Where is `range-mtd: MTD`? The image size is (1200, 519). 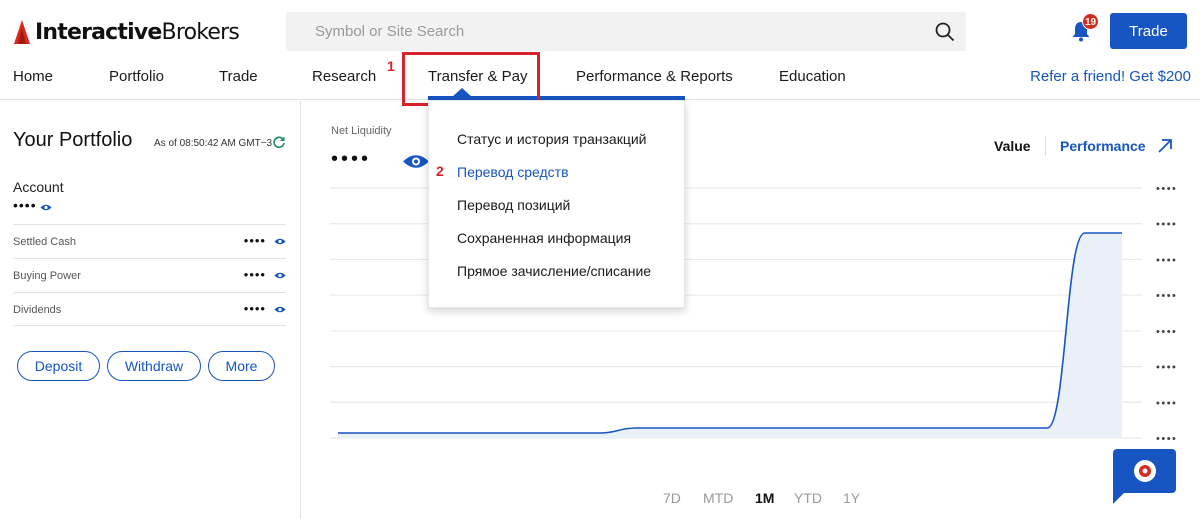 range-mtd: MTD is located at coordinates (718, 498).